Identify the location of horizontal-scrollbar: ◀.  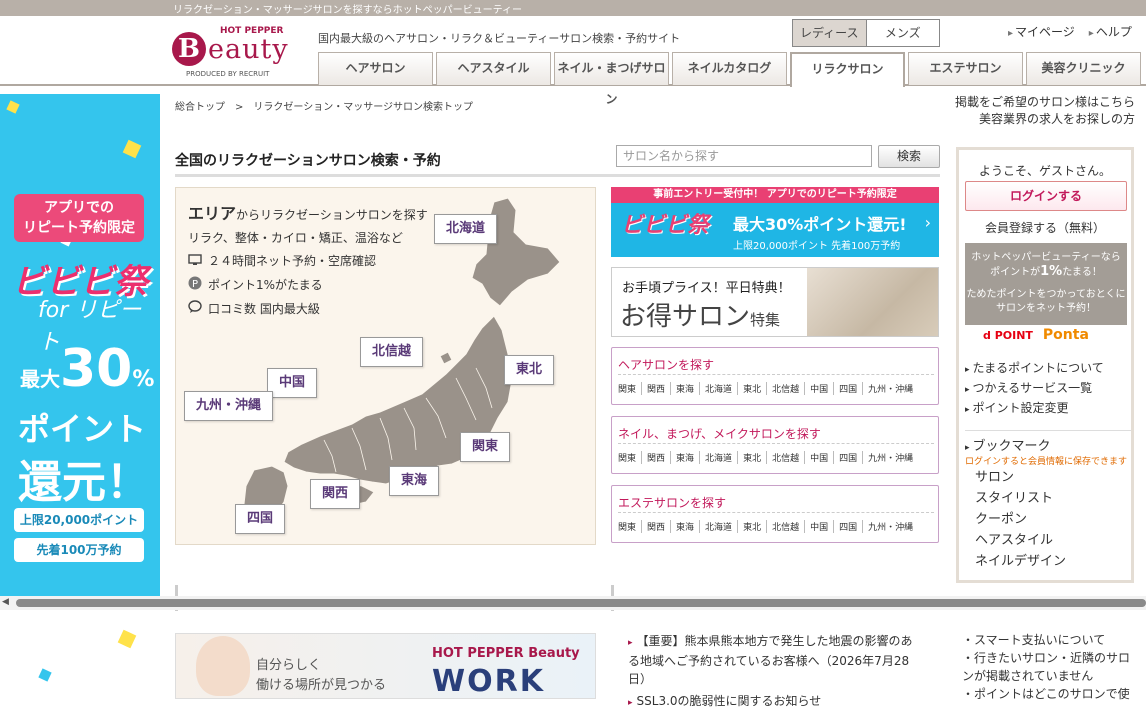
(573, 603).